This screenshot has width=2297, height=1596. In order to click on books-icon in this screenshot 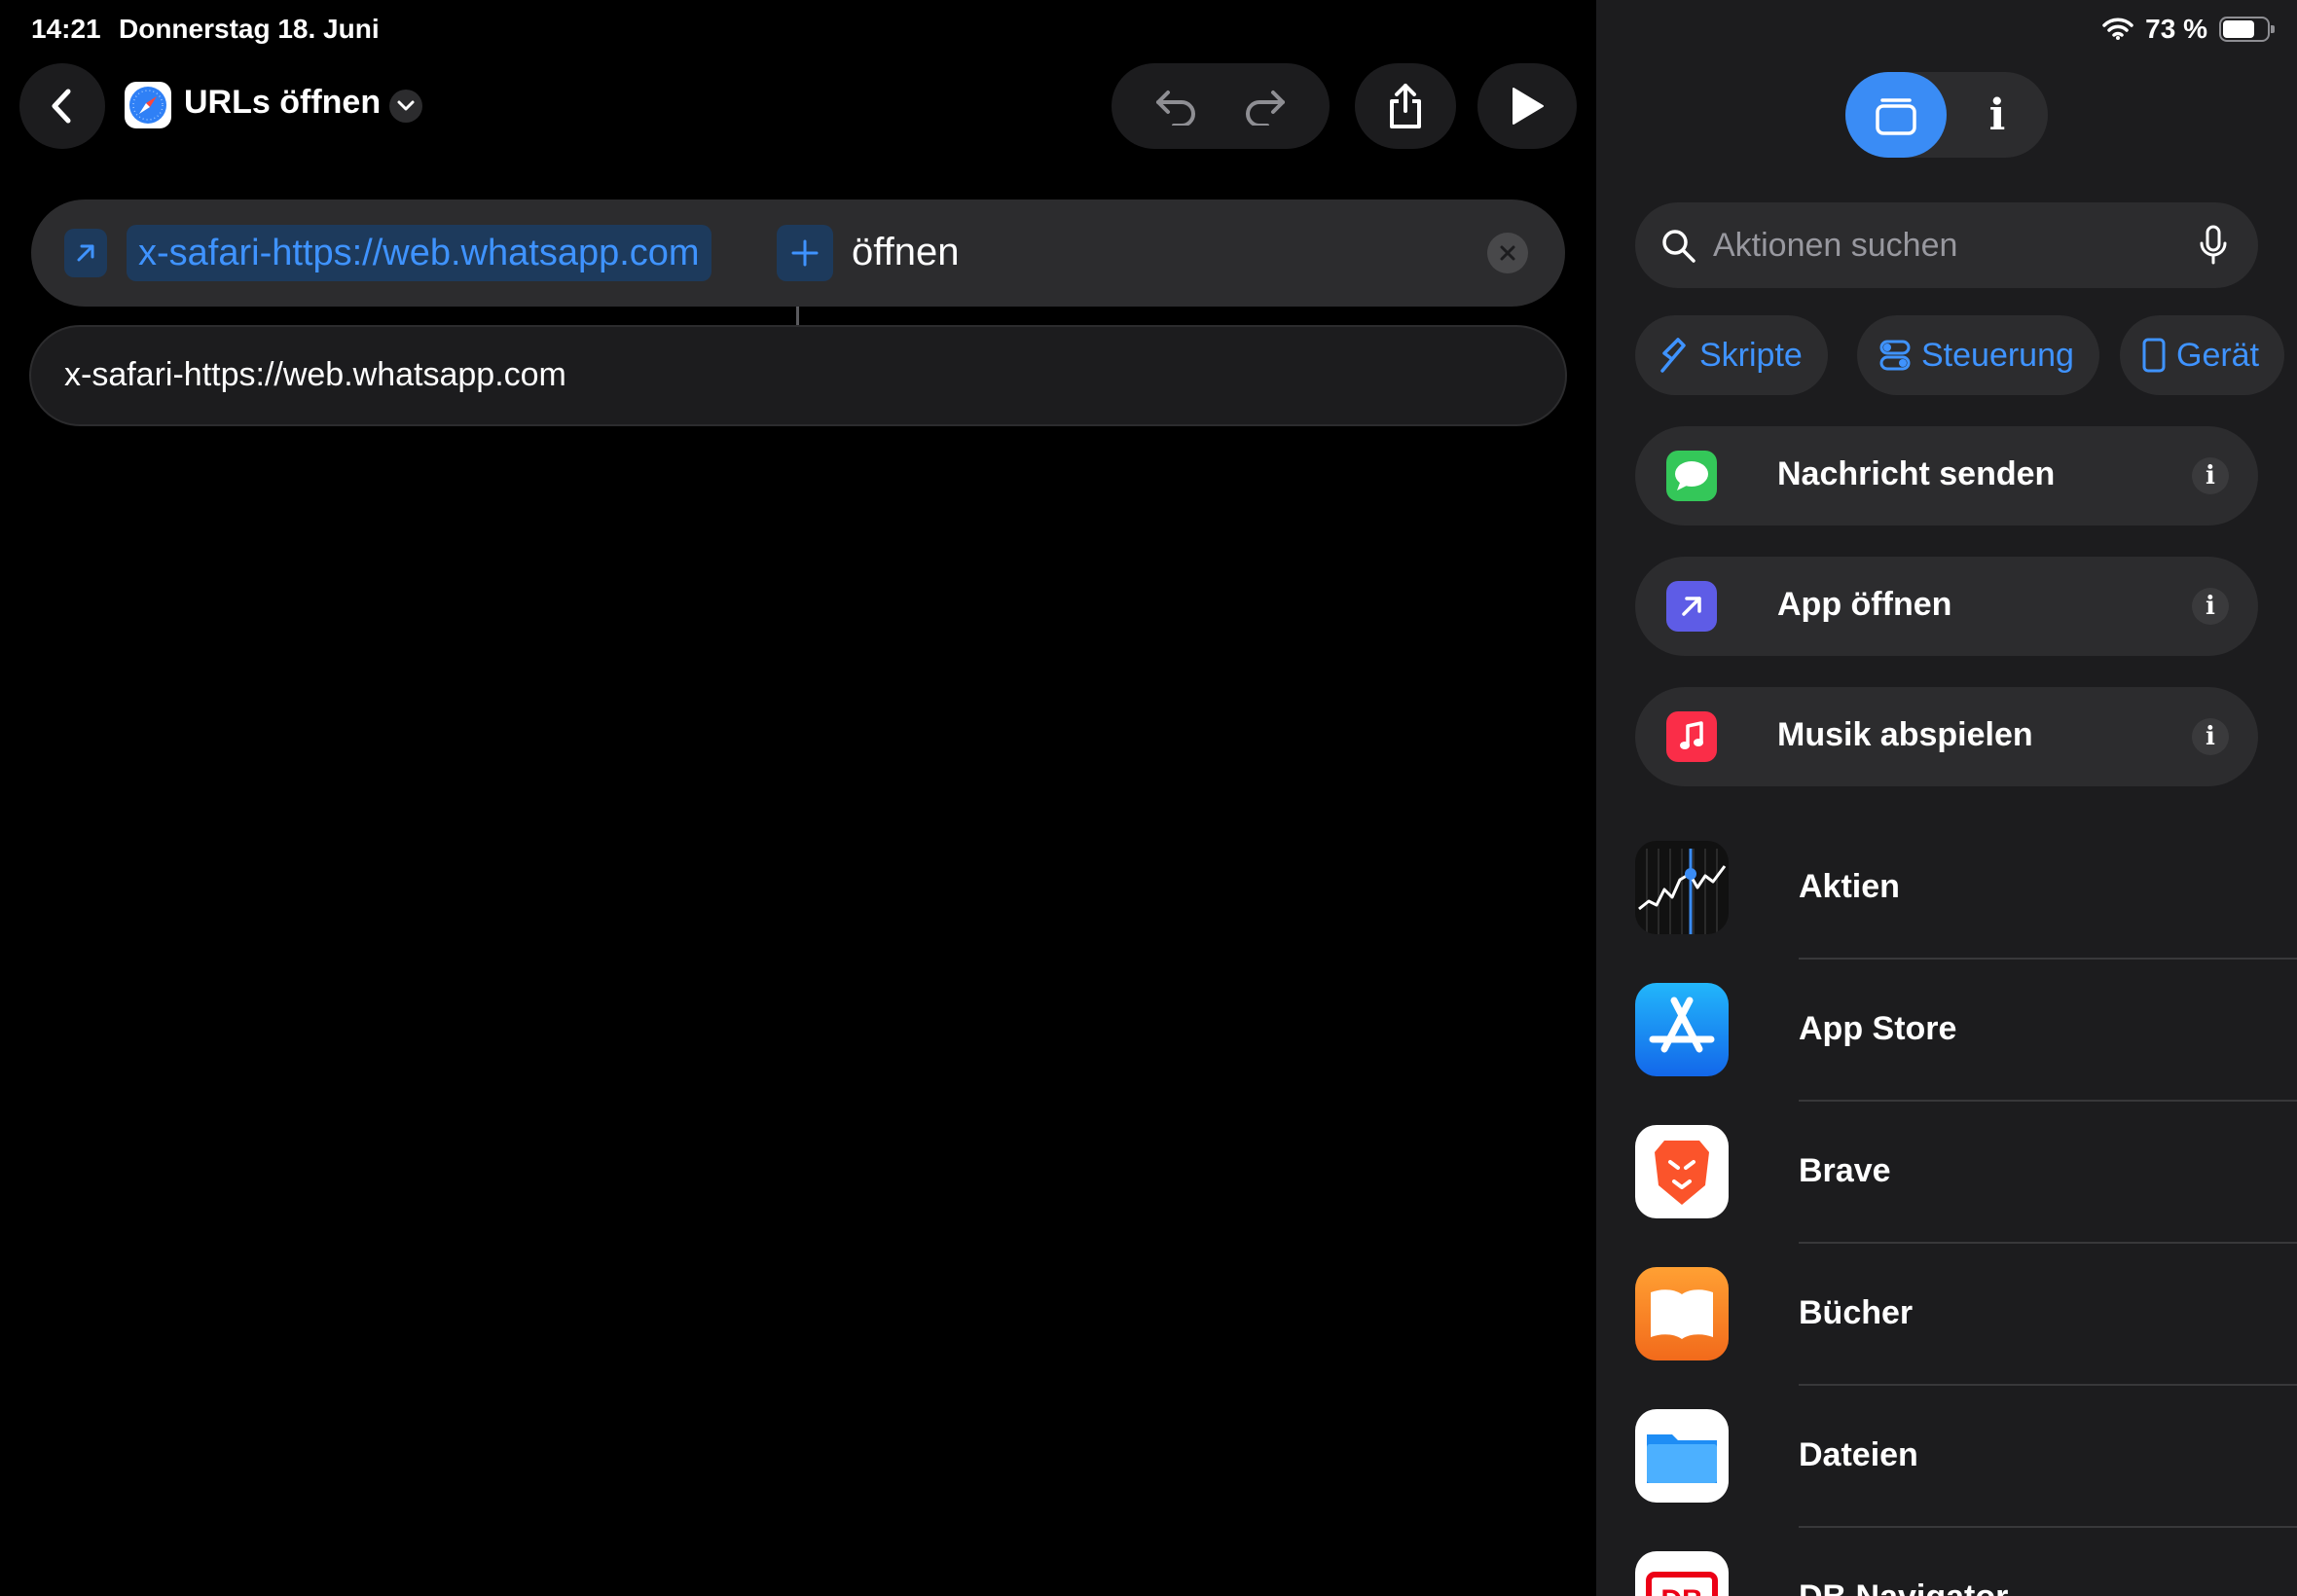, I will do `click(1682, 1313)`.